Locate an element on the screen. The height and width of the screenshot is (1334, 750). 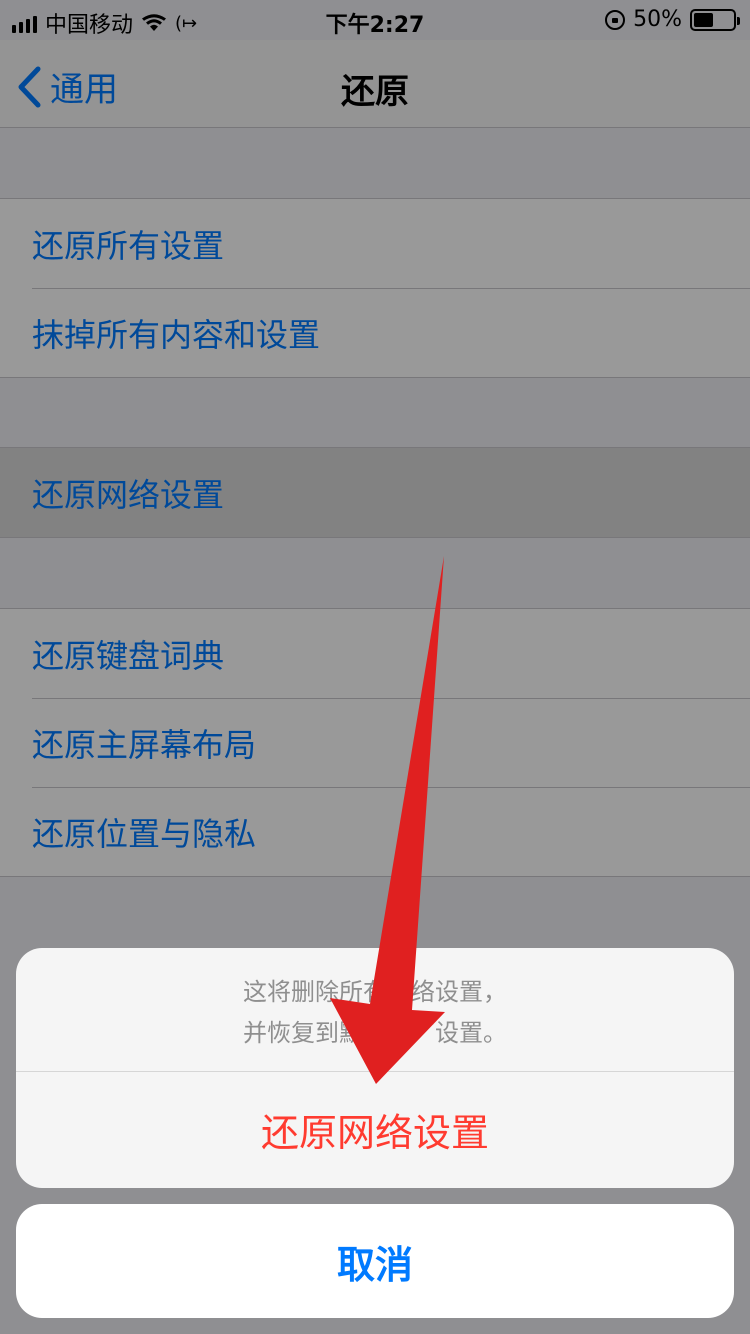
message-line-2: 并恢复到默认出厂设置。 is located at coordinates (375, 1032).